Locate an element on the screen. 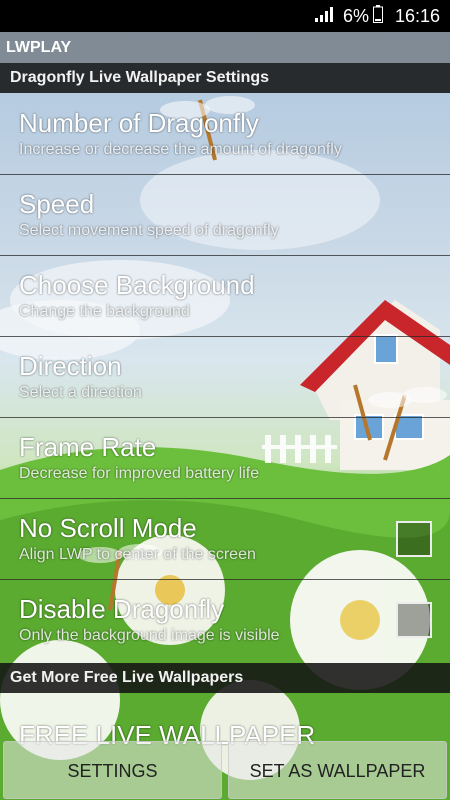 This screenshot has height=800, width=450. app-title-bar: LWPLAY is located at coordinates (225, 47).